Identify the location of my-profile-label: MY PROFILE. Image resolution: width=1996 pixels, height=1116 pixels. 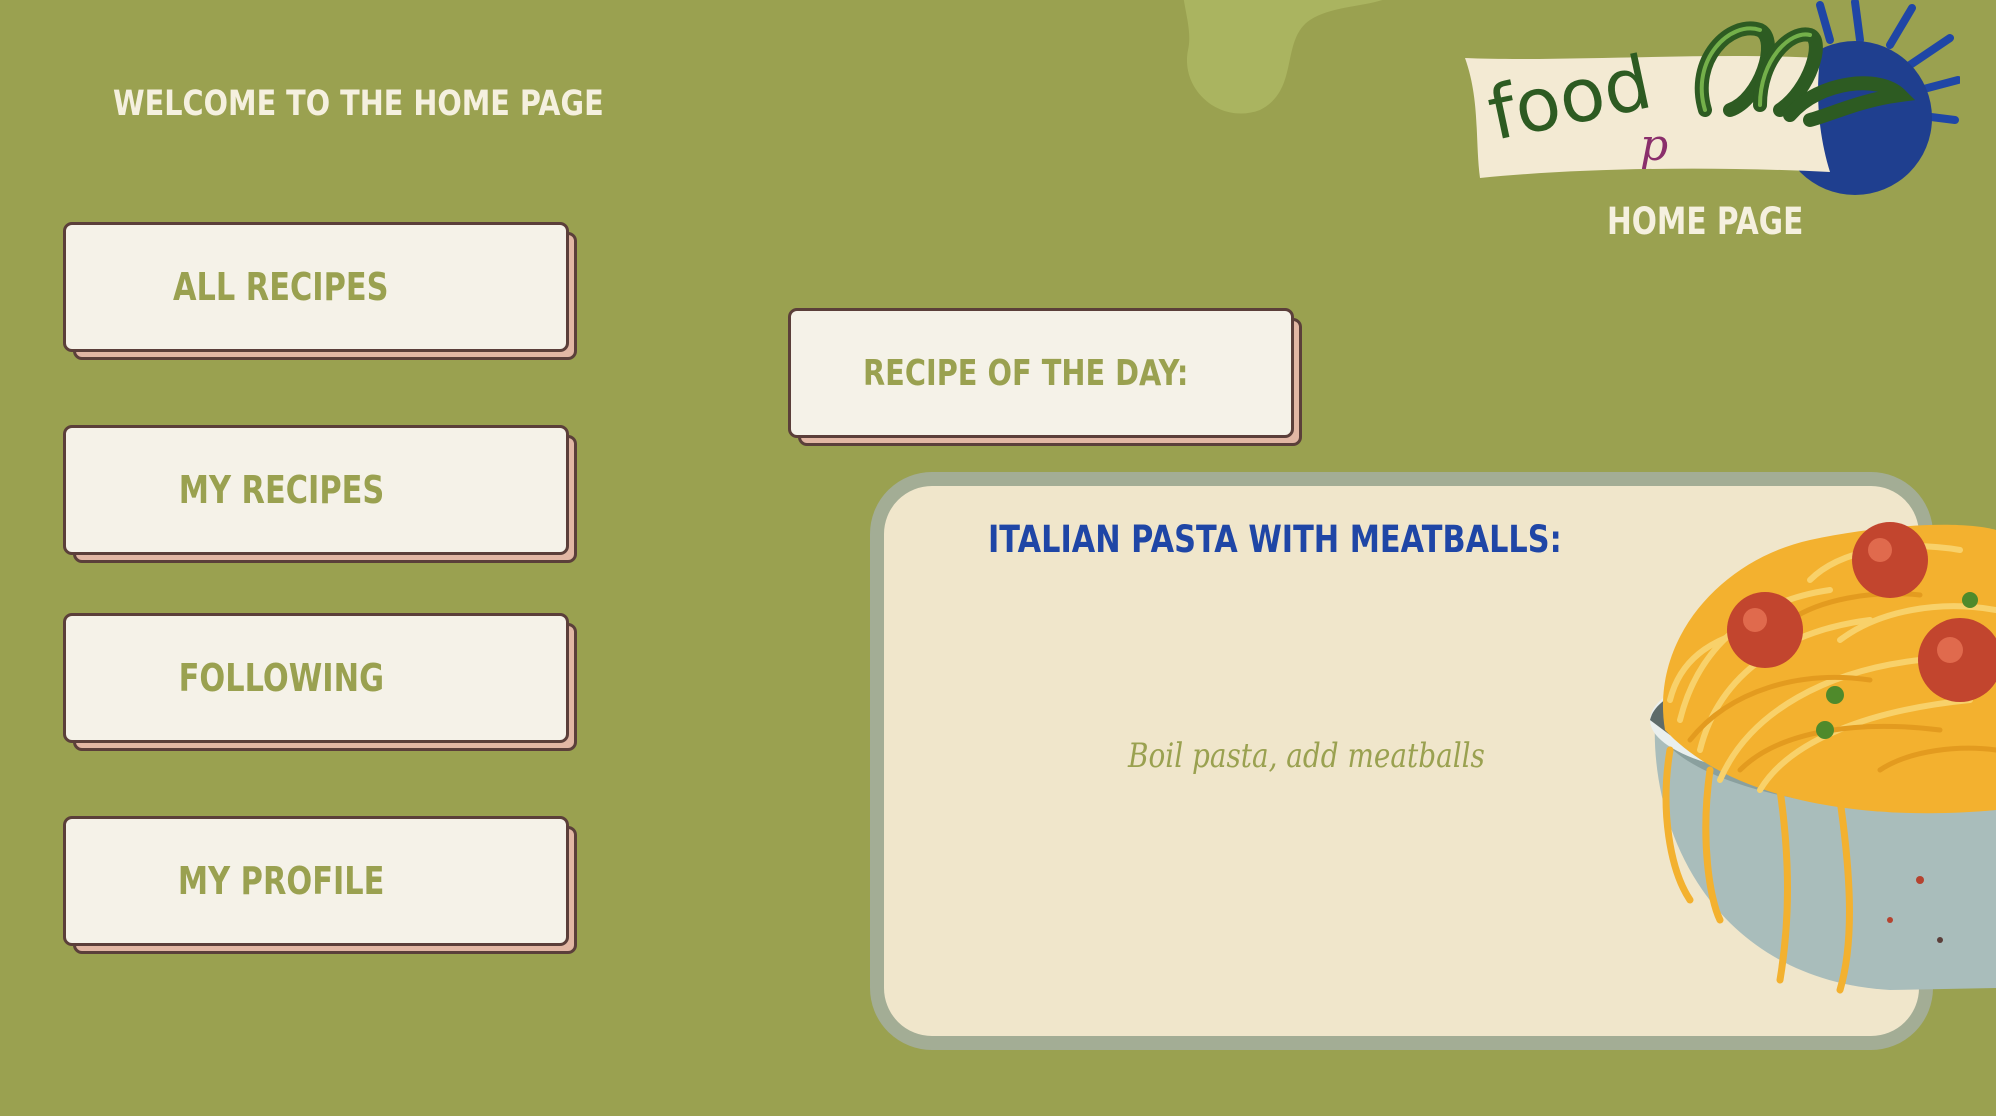
(281, 881).